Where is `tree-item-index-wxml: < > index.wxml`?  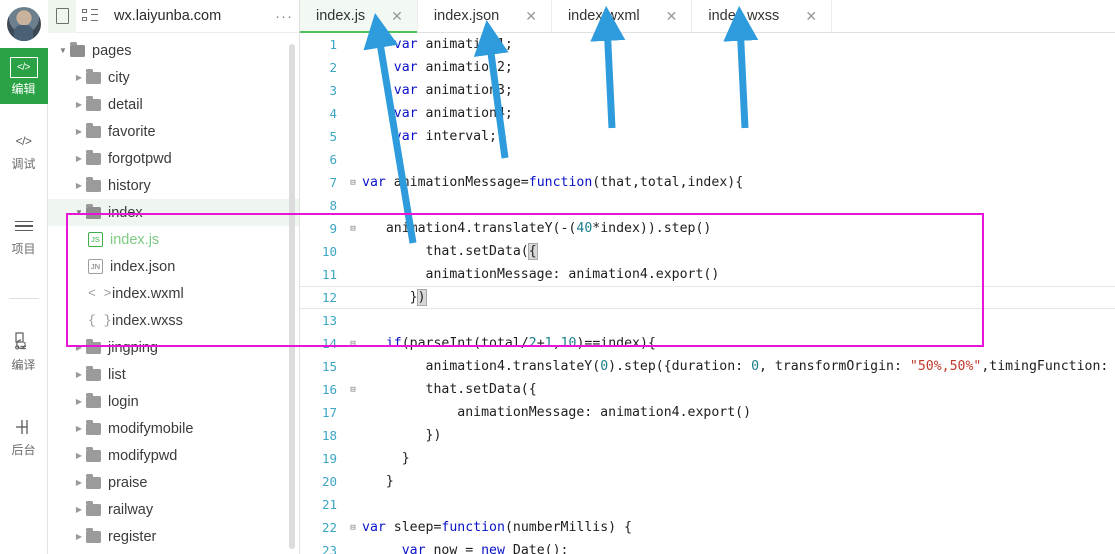 tree-item-index-wxml: < > index.wxml is located at coordinates (173, 293).